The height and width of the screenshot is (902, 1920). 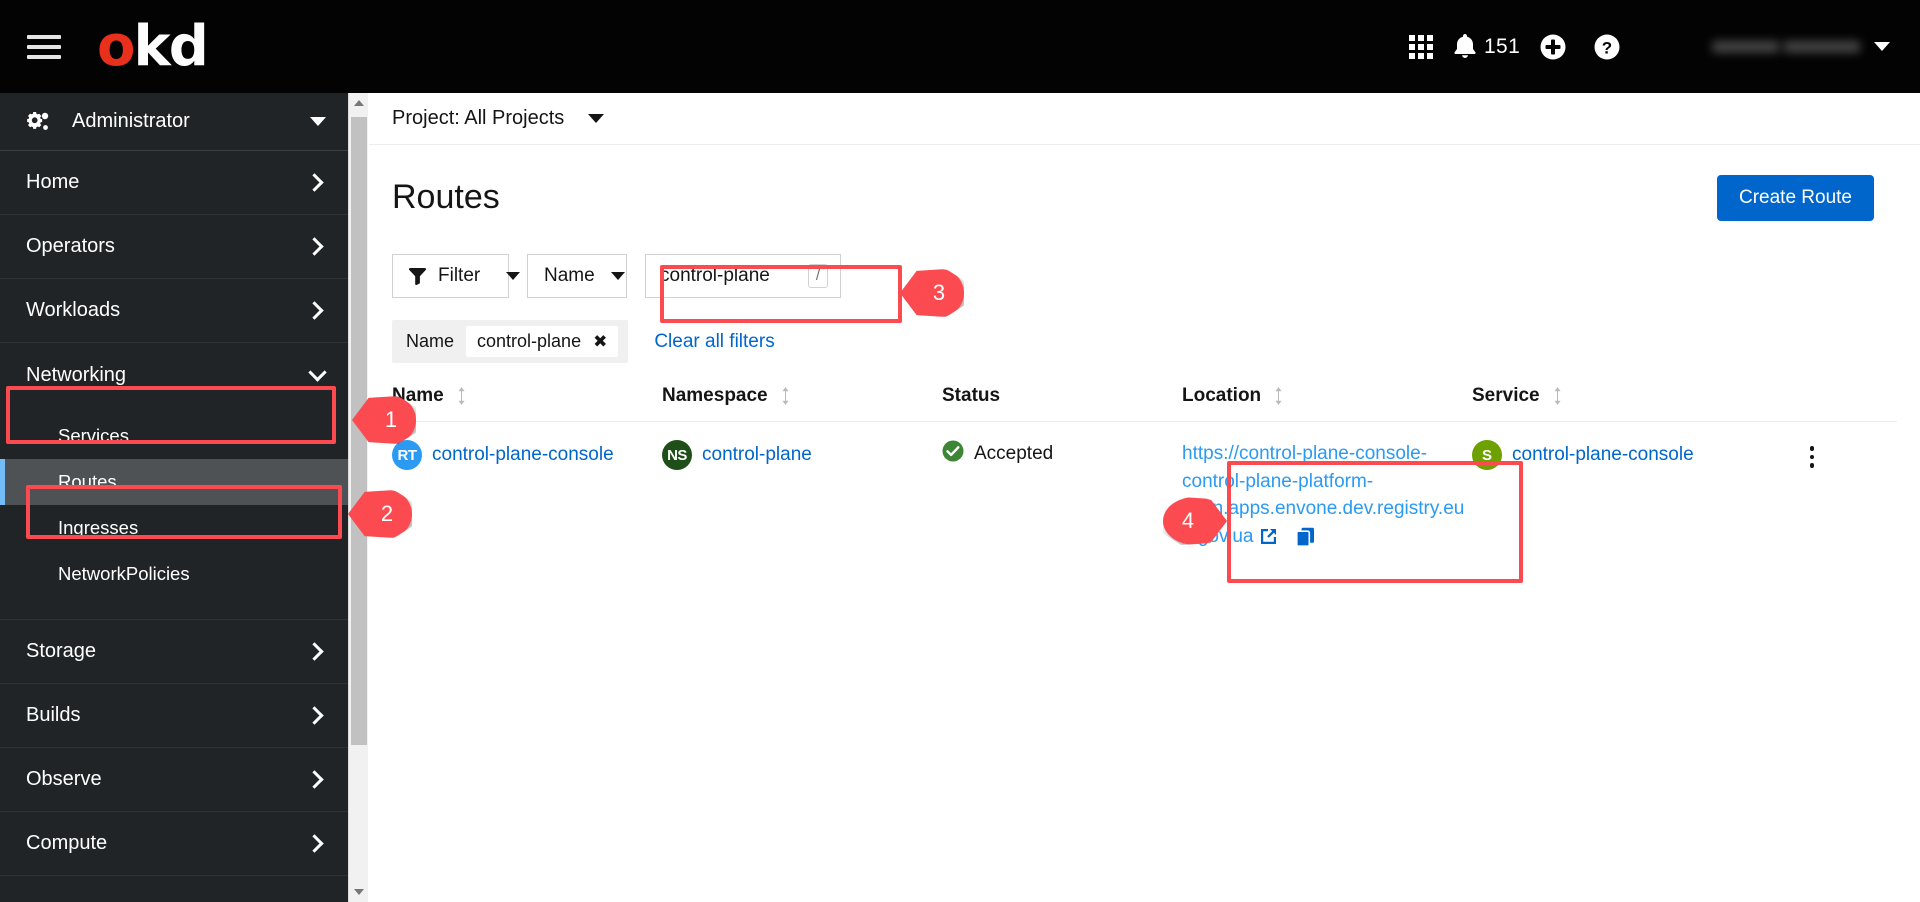 What do you see at coordinates (170, 46) in the screenshot?
I see `logo-kd: kd` at bounding box center [170, 46].